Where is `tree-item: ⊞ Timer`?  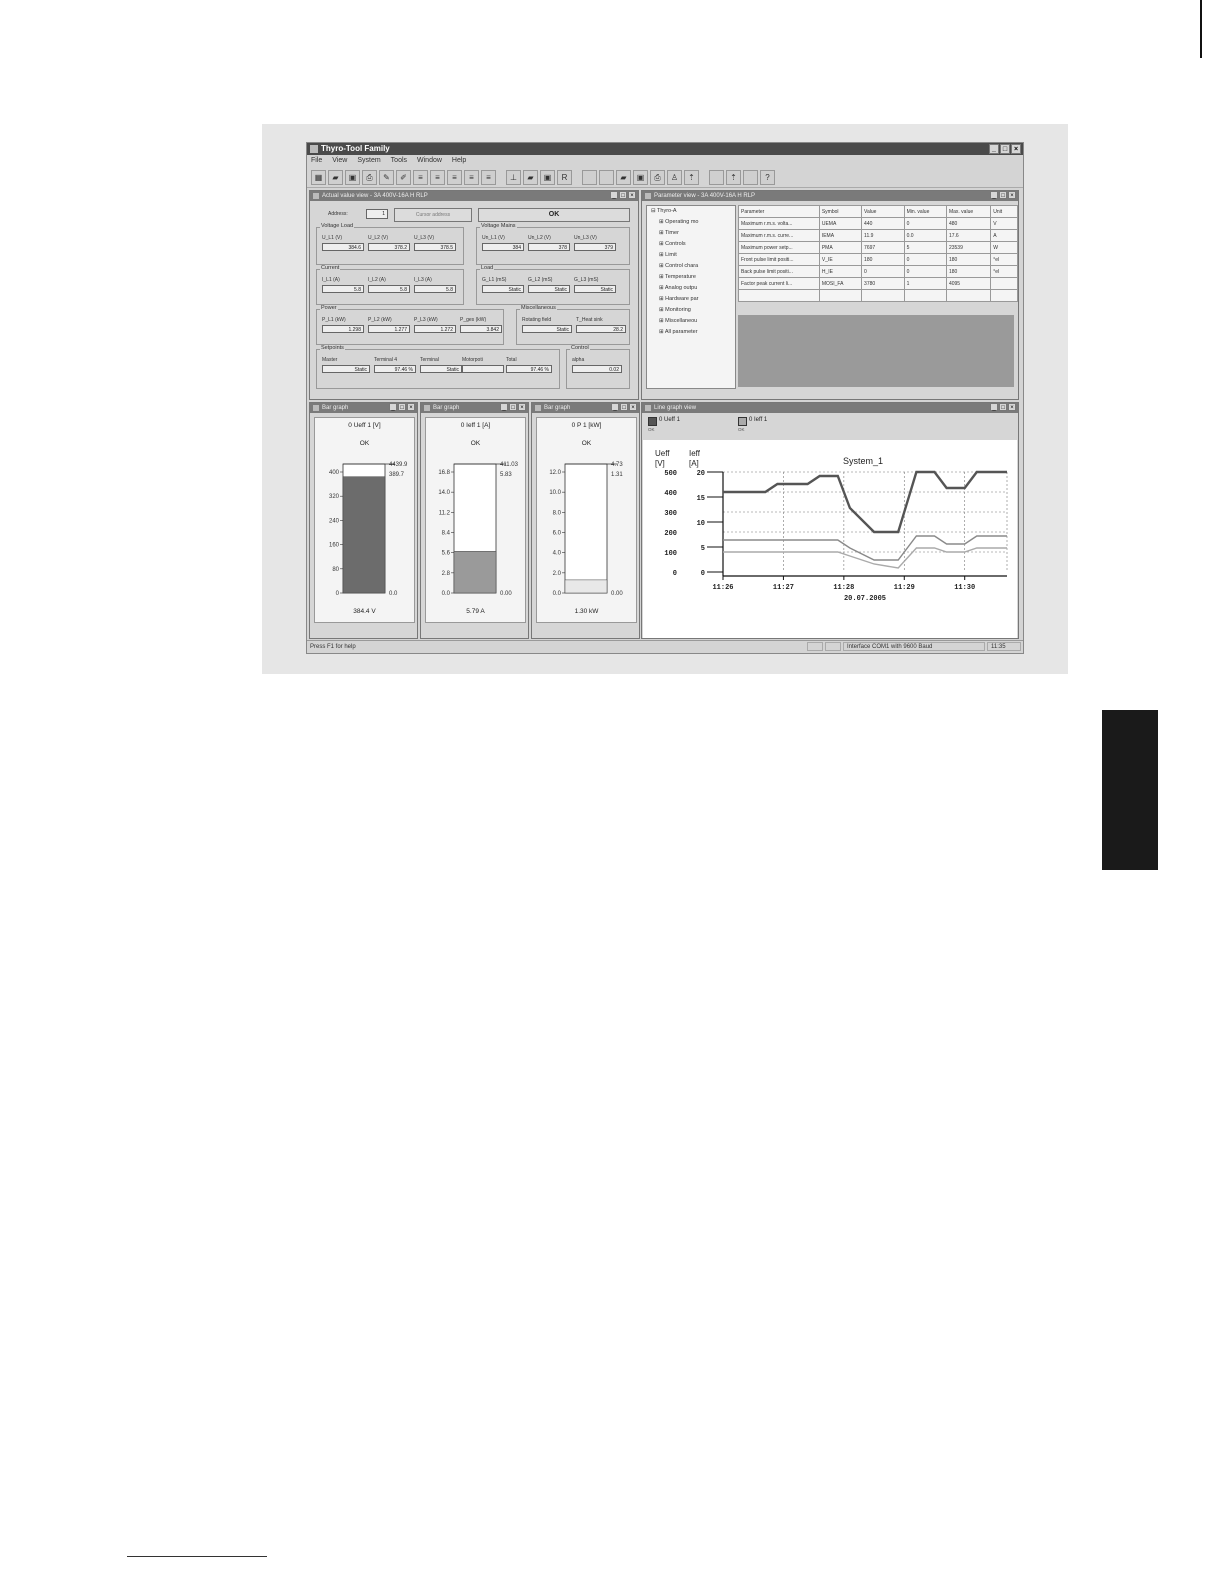 tree-item: ⊞ Timer is located at coordinates (691, 233).